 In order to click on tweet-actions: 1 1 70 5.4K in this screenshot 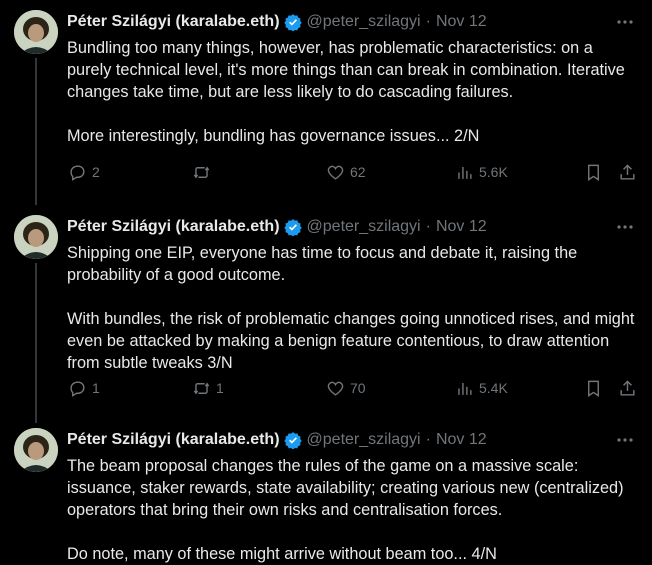, I will do `click(326, 388)`.